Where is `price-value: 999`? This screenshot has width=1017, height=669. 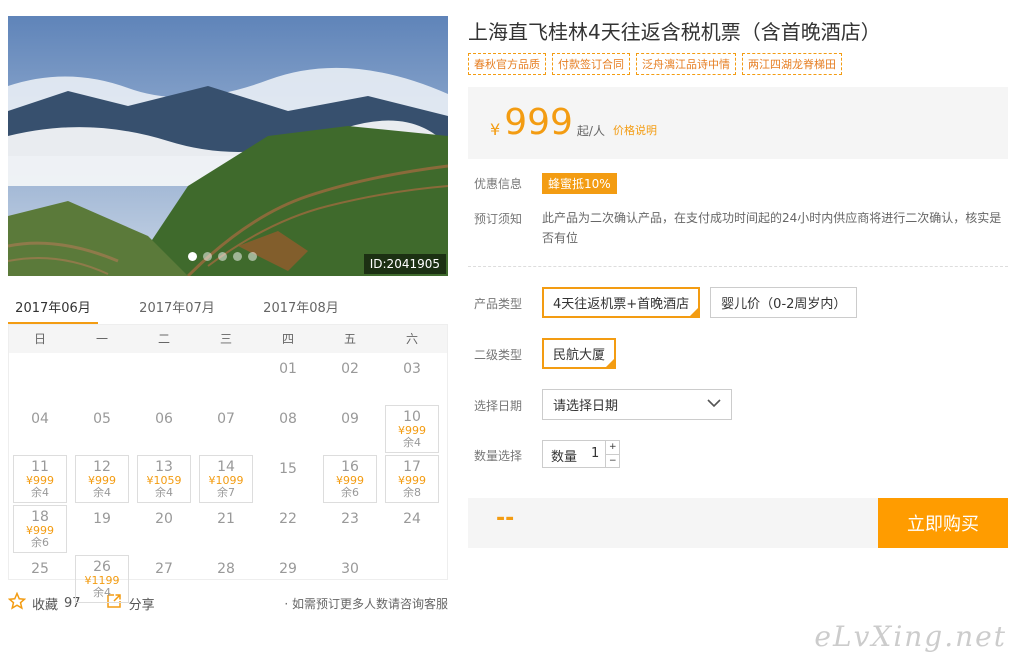
price-value: 999 is located at coordinates (538, 122).